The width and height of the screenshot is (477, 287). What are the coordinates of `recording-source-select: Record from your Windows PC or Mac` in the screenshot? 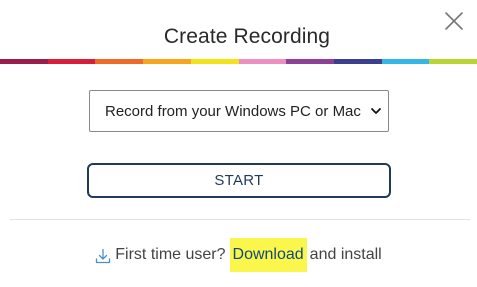 It's located at (239, 111).